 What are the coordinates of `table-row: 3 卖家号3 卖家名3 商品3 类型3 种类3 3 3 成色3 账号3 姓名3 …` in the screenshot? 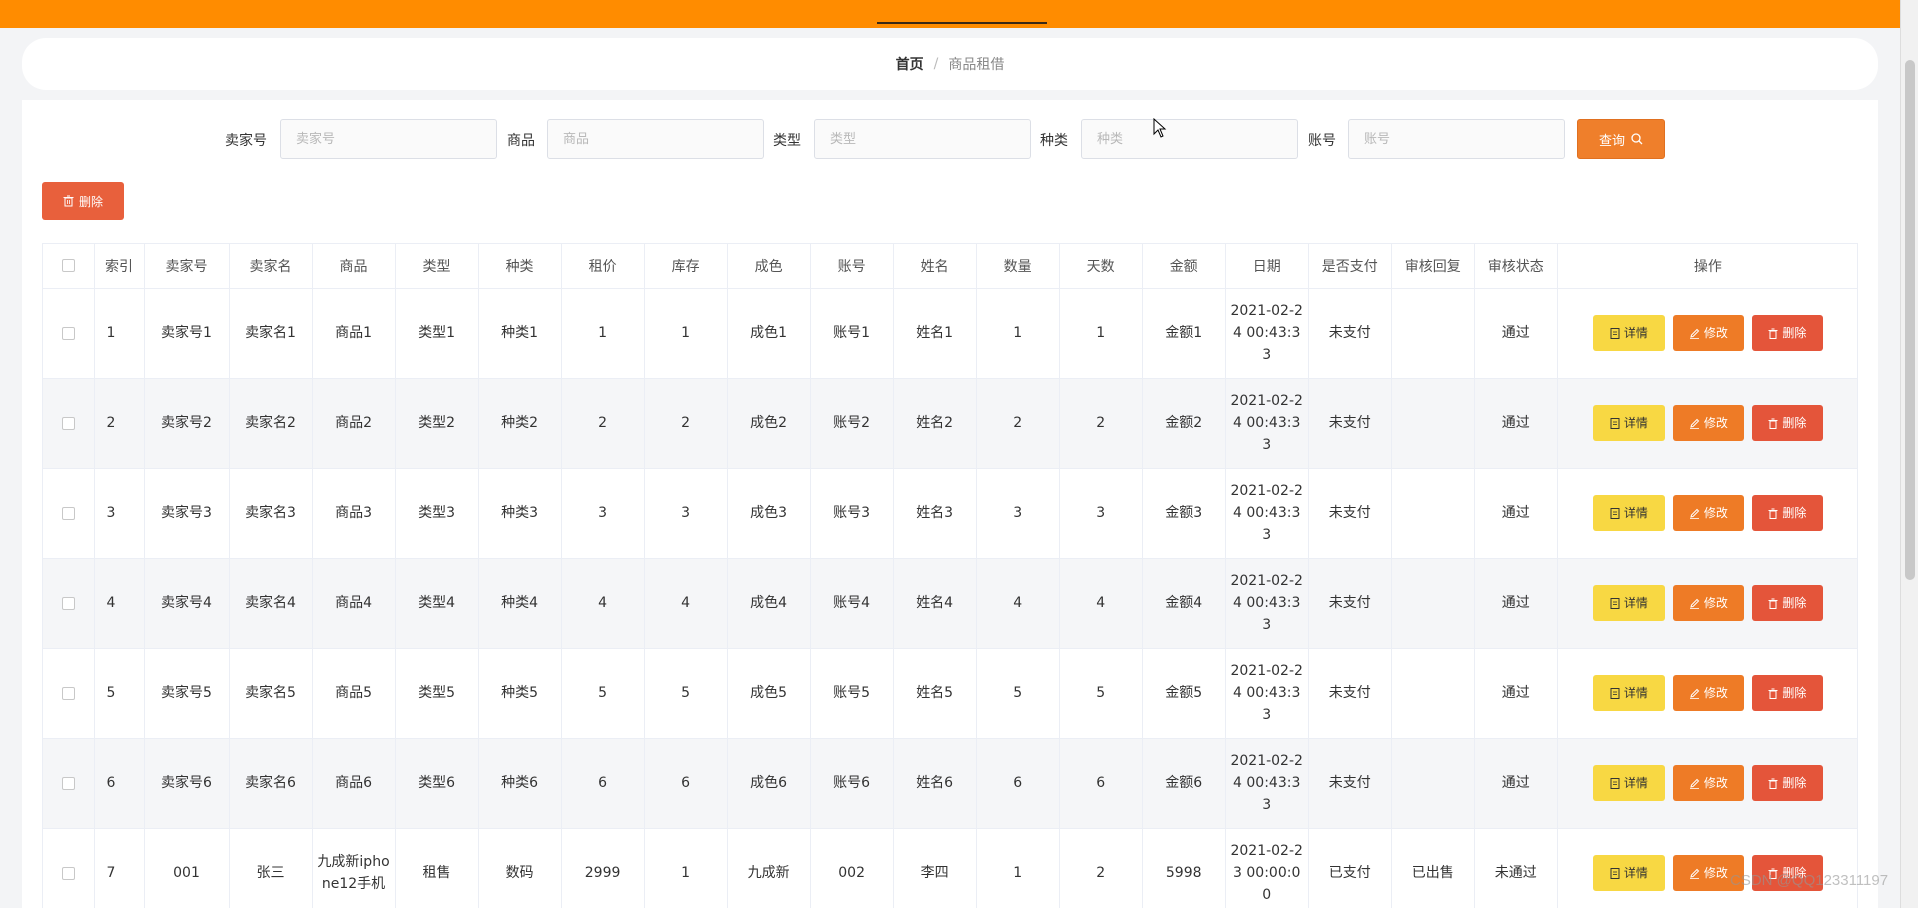 It's located at (950, 513).